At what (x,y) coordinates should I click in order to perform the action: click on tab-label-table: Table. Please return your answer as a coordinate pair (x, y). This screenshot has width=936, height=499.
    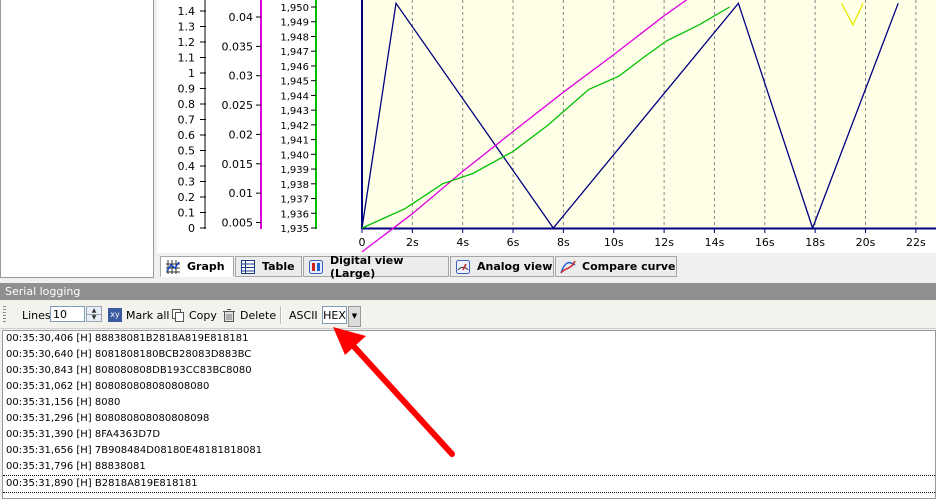
    Looking at the image, I should click on (278, 266).